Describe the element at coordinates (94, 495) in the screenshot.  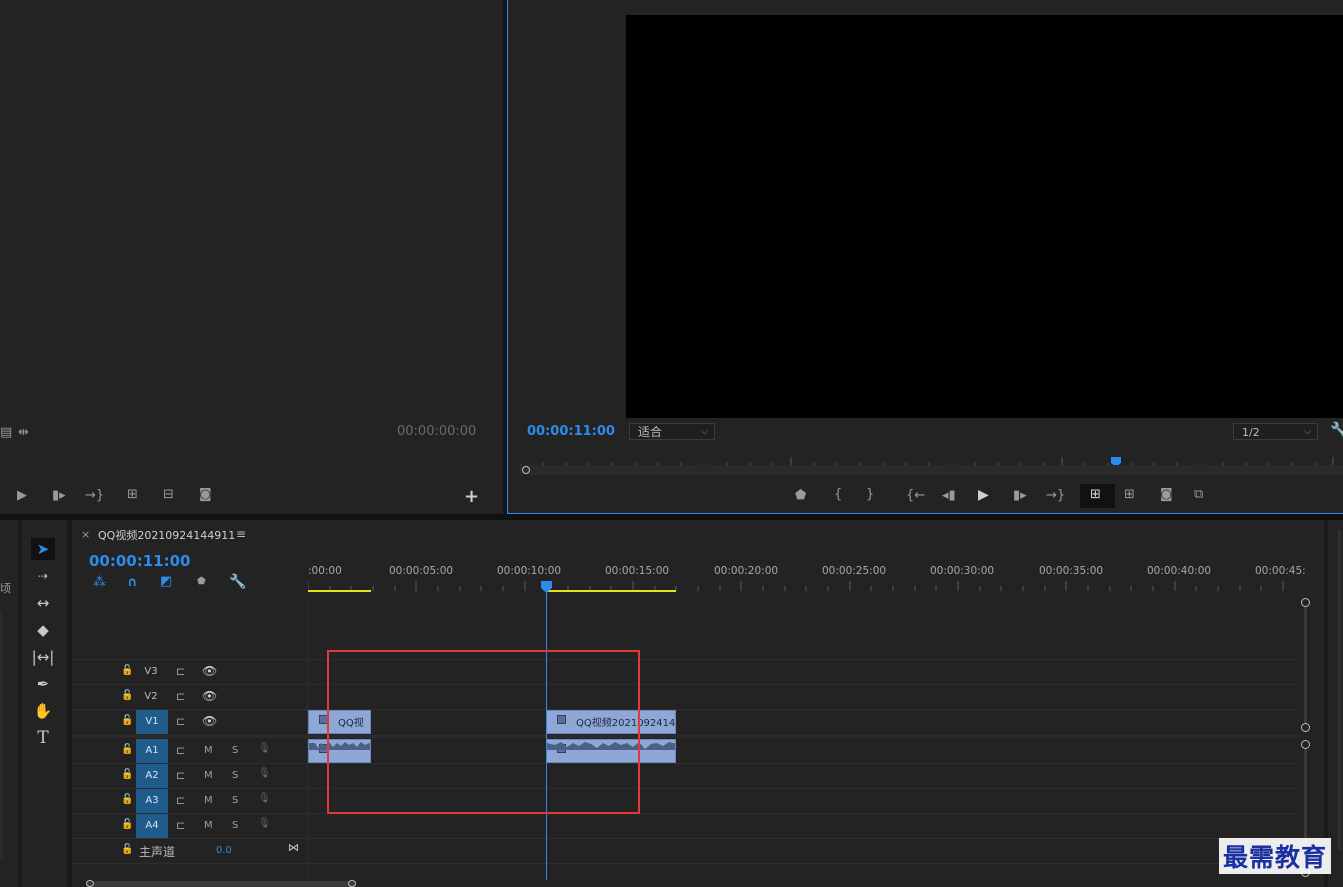
I see `source-go-to-out-icon: →}` at that location.